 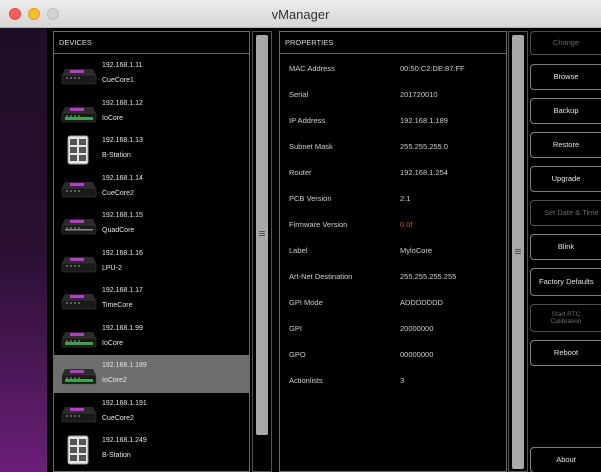 I want to click on property-row: IP Address 192.168.1.189, so click(x=393, y=120).